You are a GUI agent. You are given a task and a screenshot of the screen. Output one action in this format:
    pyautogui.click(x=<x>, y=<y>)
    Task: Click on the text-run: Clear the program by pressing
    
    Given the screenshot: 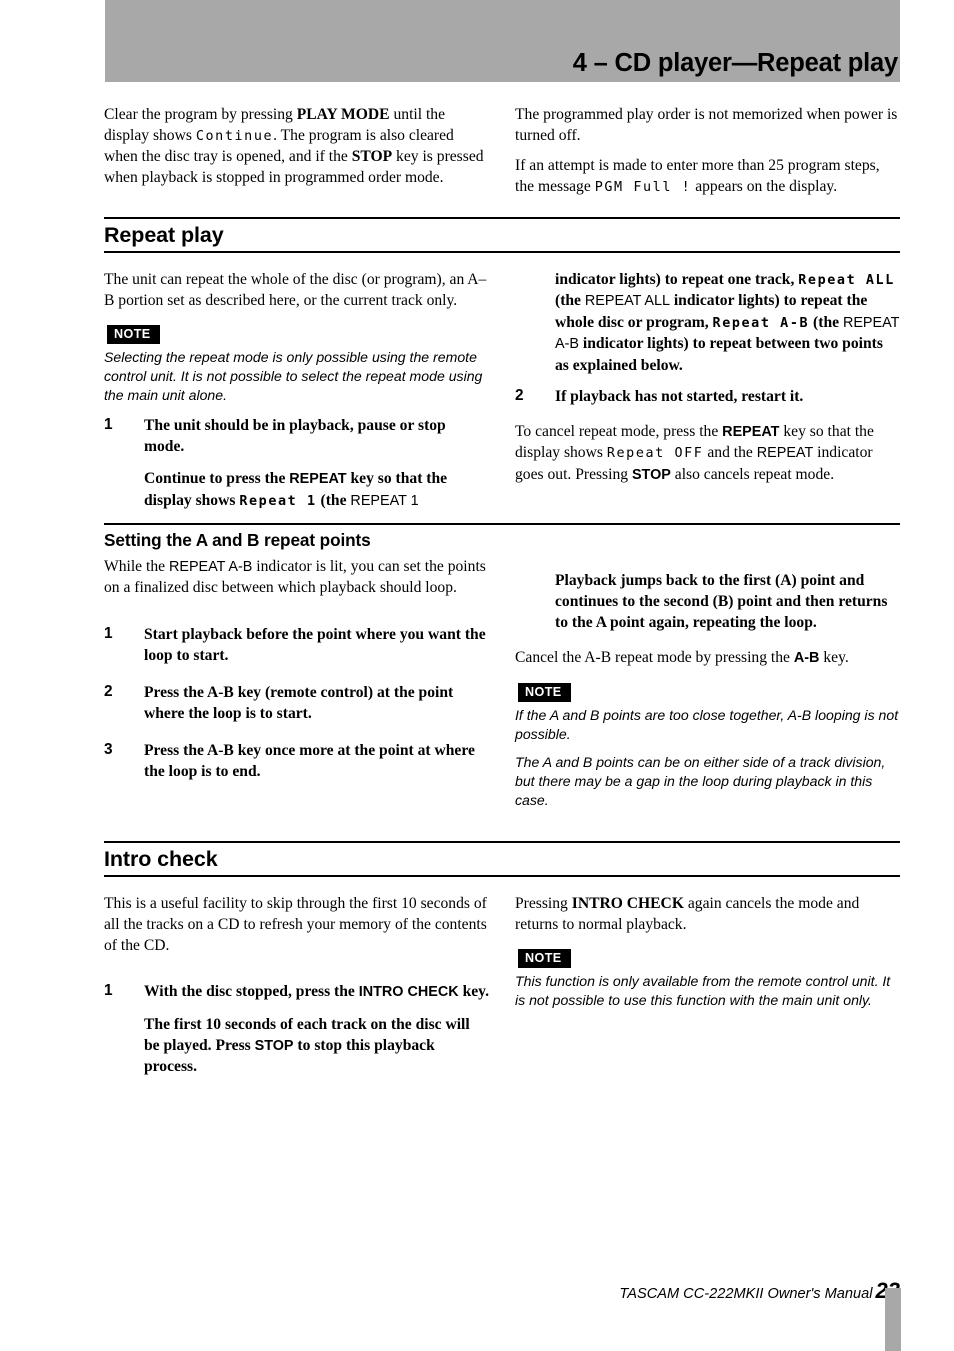 What is the action you would take?
    pyautogui.click(x=200, y=114)
    